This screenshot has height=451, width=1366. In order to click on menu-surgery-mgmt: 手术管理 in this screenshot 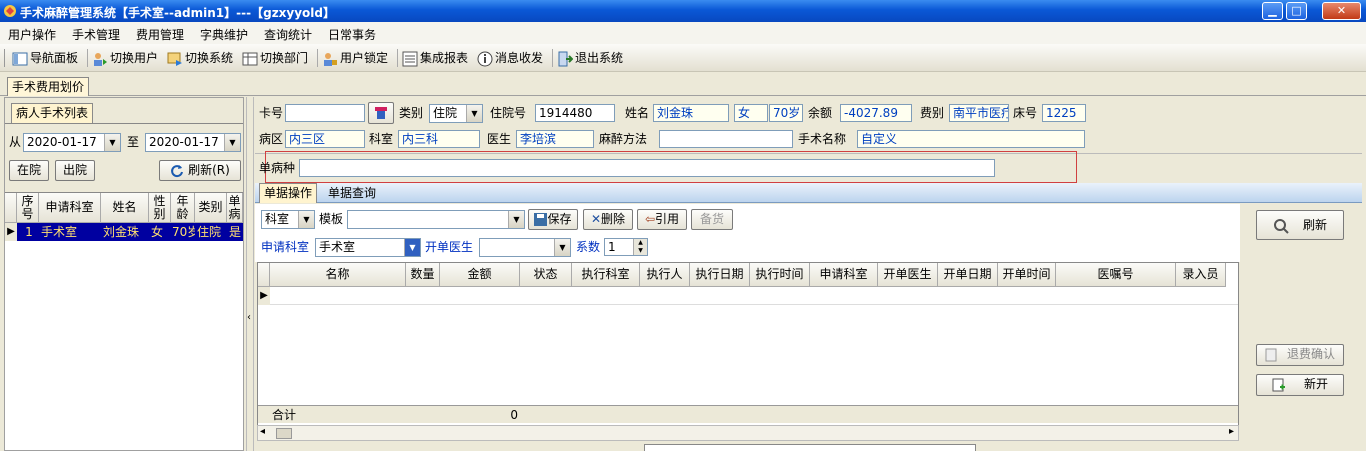, I will do `click(96, 34)`.